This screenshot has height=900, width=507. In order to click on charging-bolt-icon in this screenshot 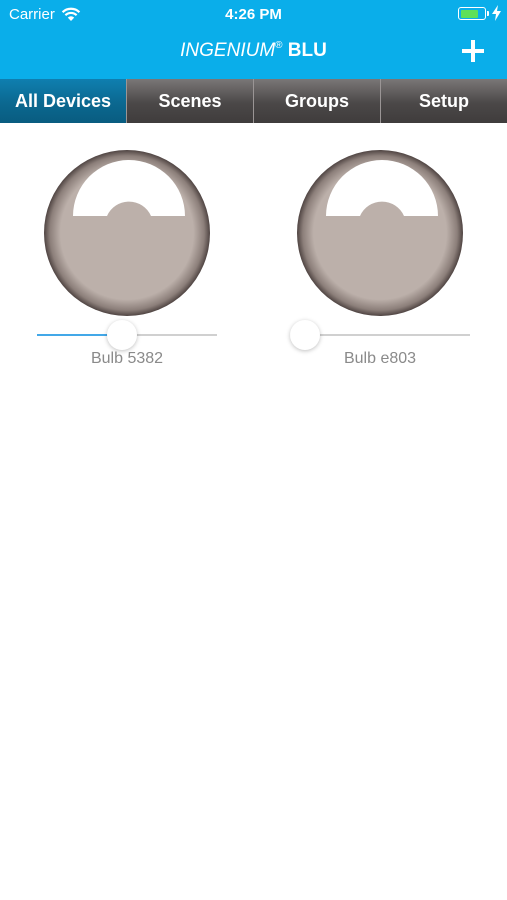, I will do `click(496, 13)`.